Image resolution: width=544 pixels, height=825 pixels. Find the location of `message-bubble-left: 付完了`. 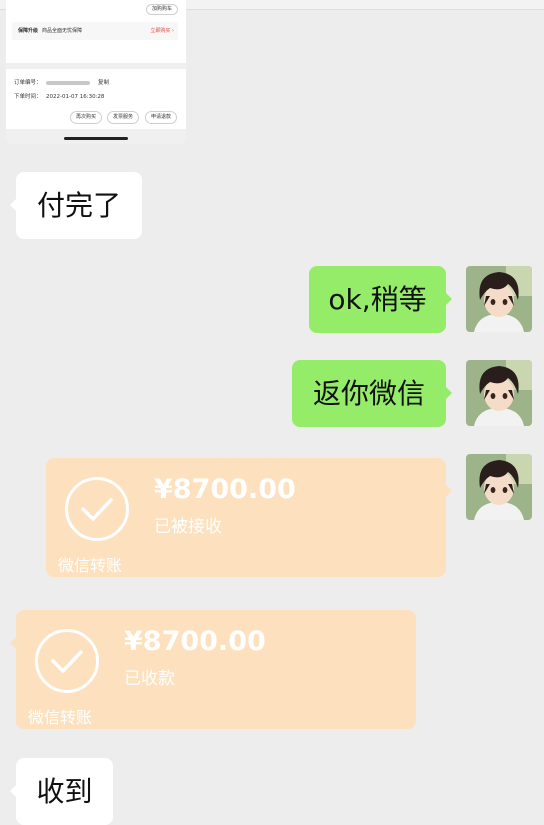

message-bubble-left: 付完了 is located at coordinates (76, 205).